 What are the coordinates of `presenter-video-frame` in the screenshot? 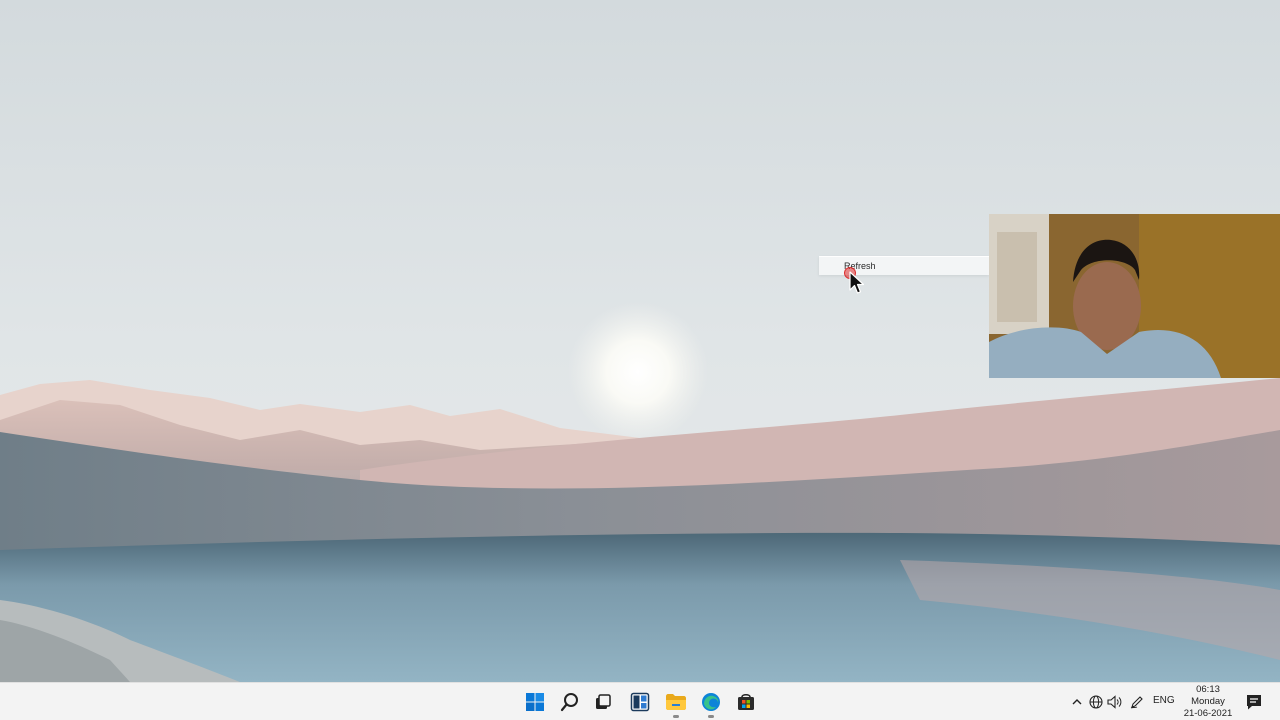 It's located at (1134, 296).